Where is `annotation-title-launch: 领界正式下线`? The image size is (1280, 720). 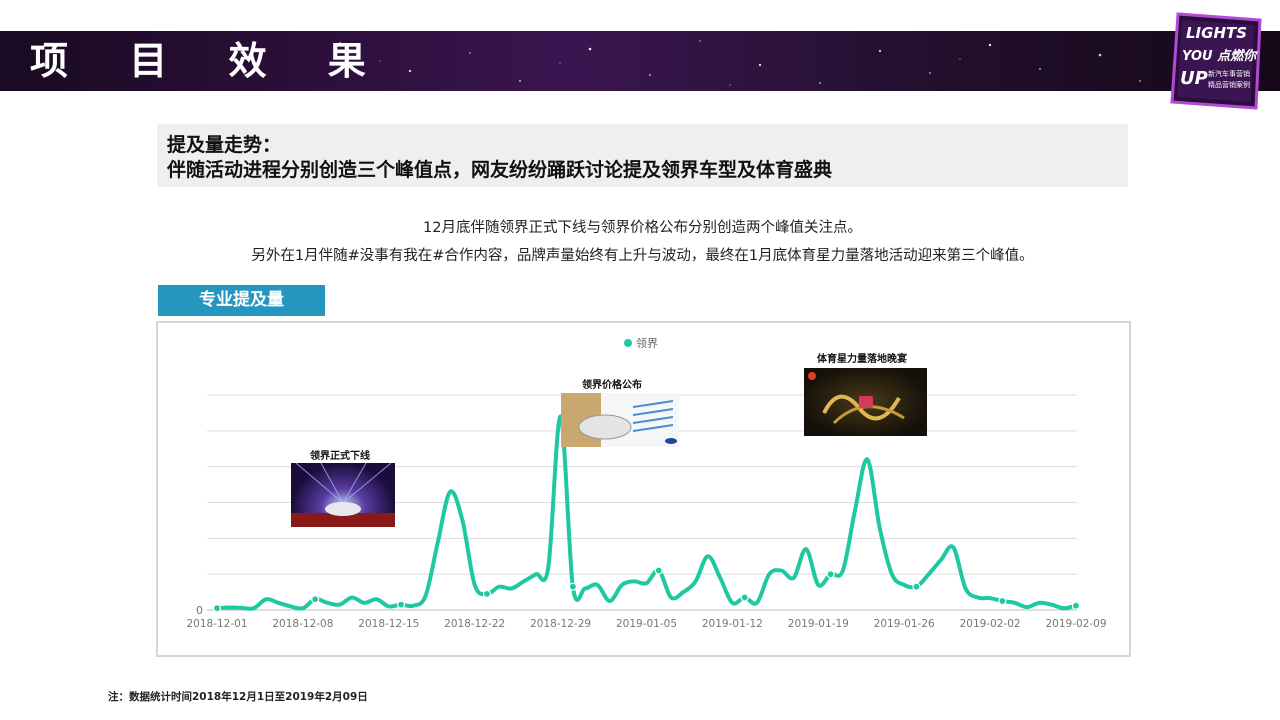
annotation-title-launch: 领界正式下线 is located at coordinates (340, 456).